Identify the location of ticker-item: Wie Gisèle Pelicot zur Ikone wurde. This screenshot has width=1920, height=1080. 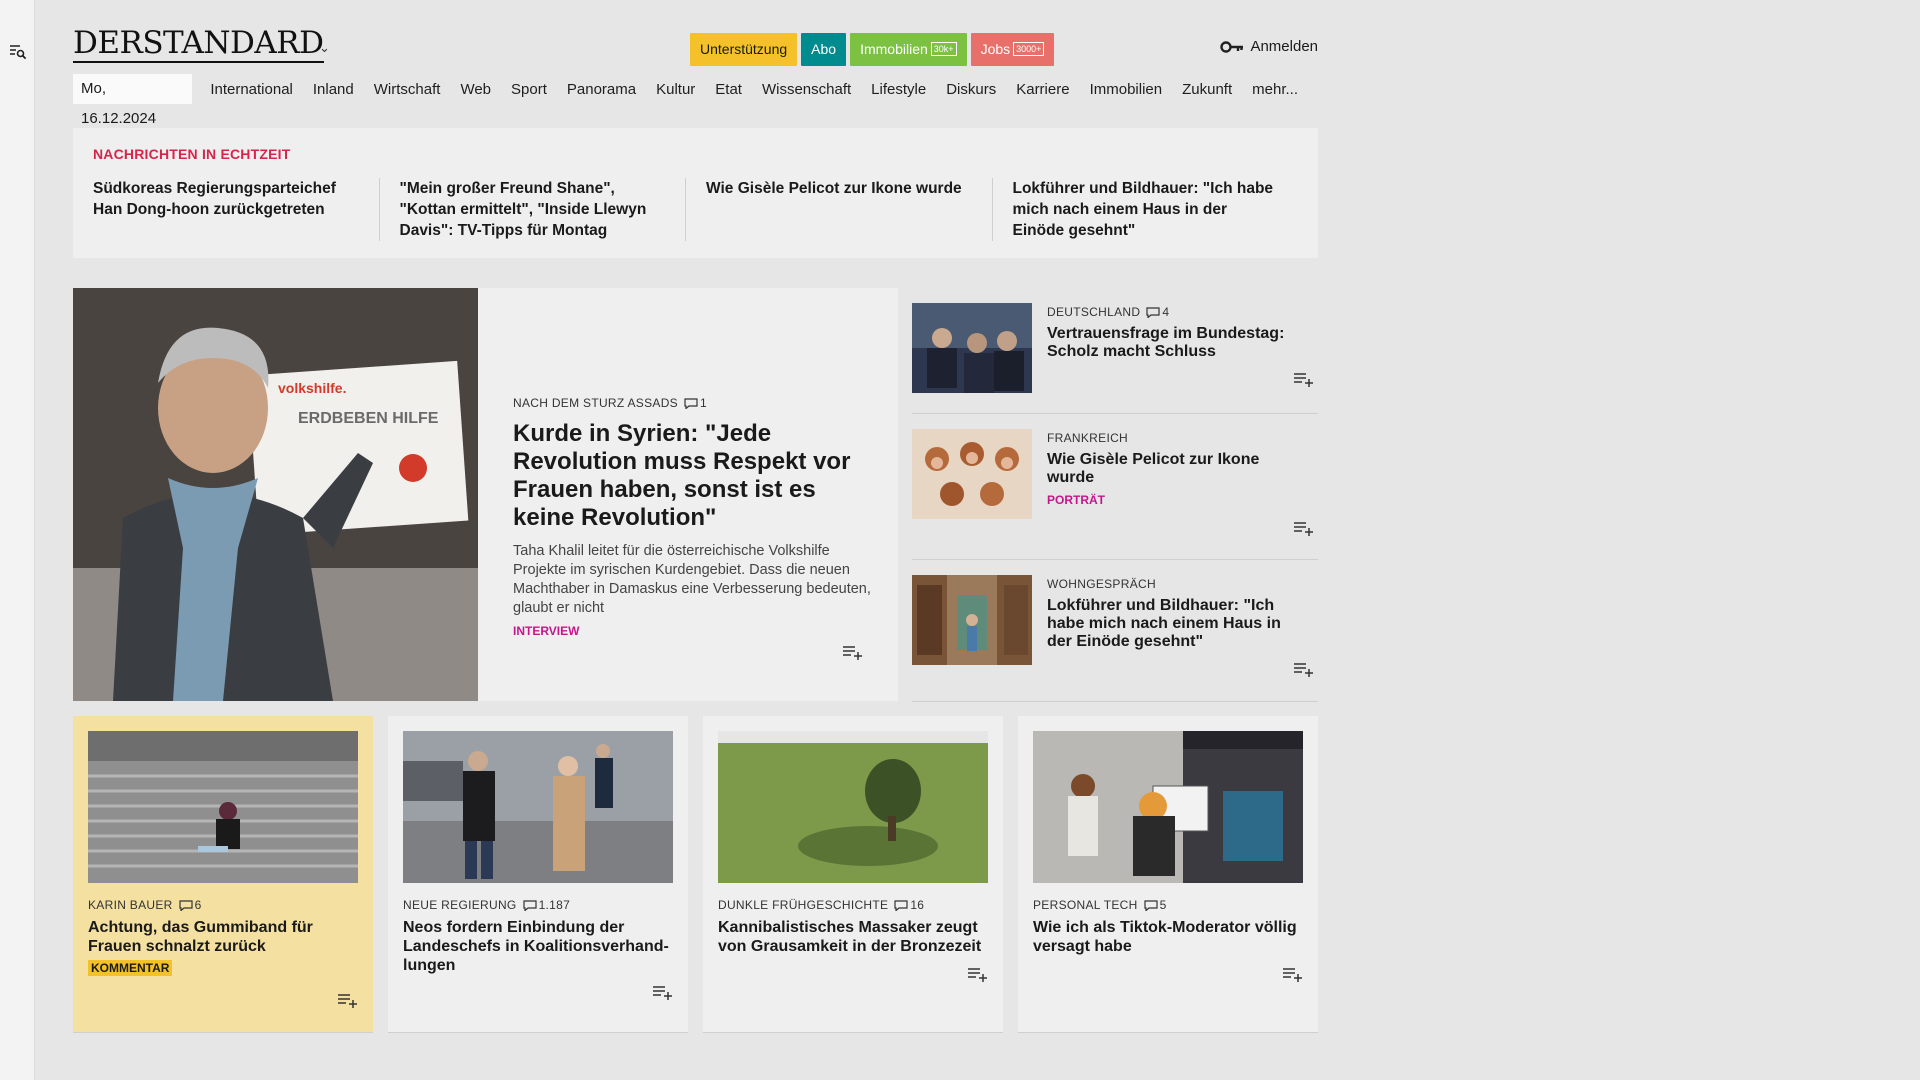
(838, 209).